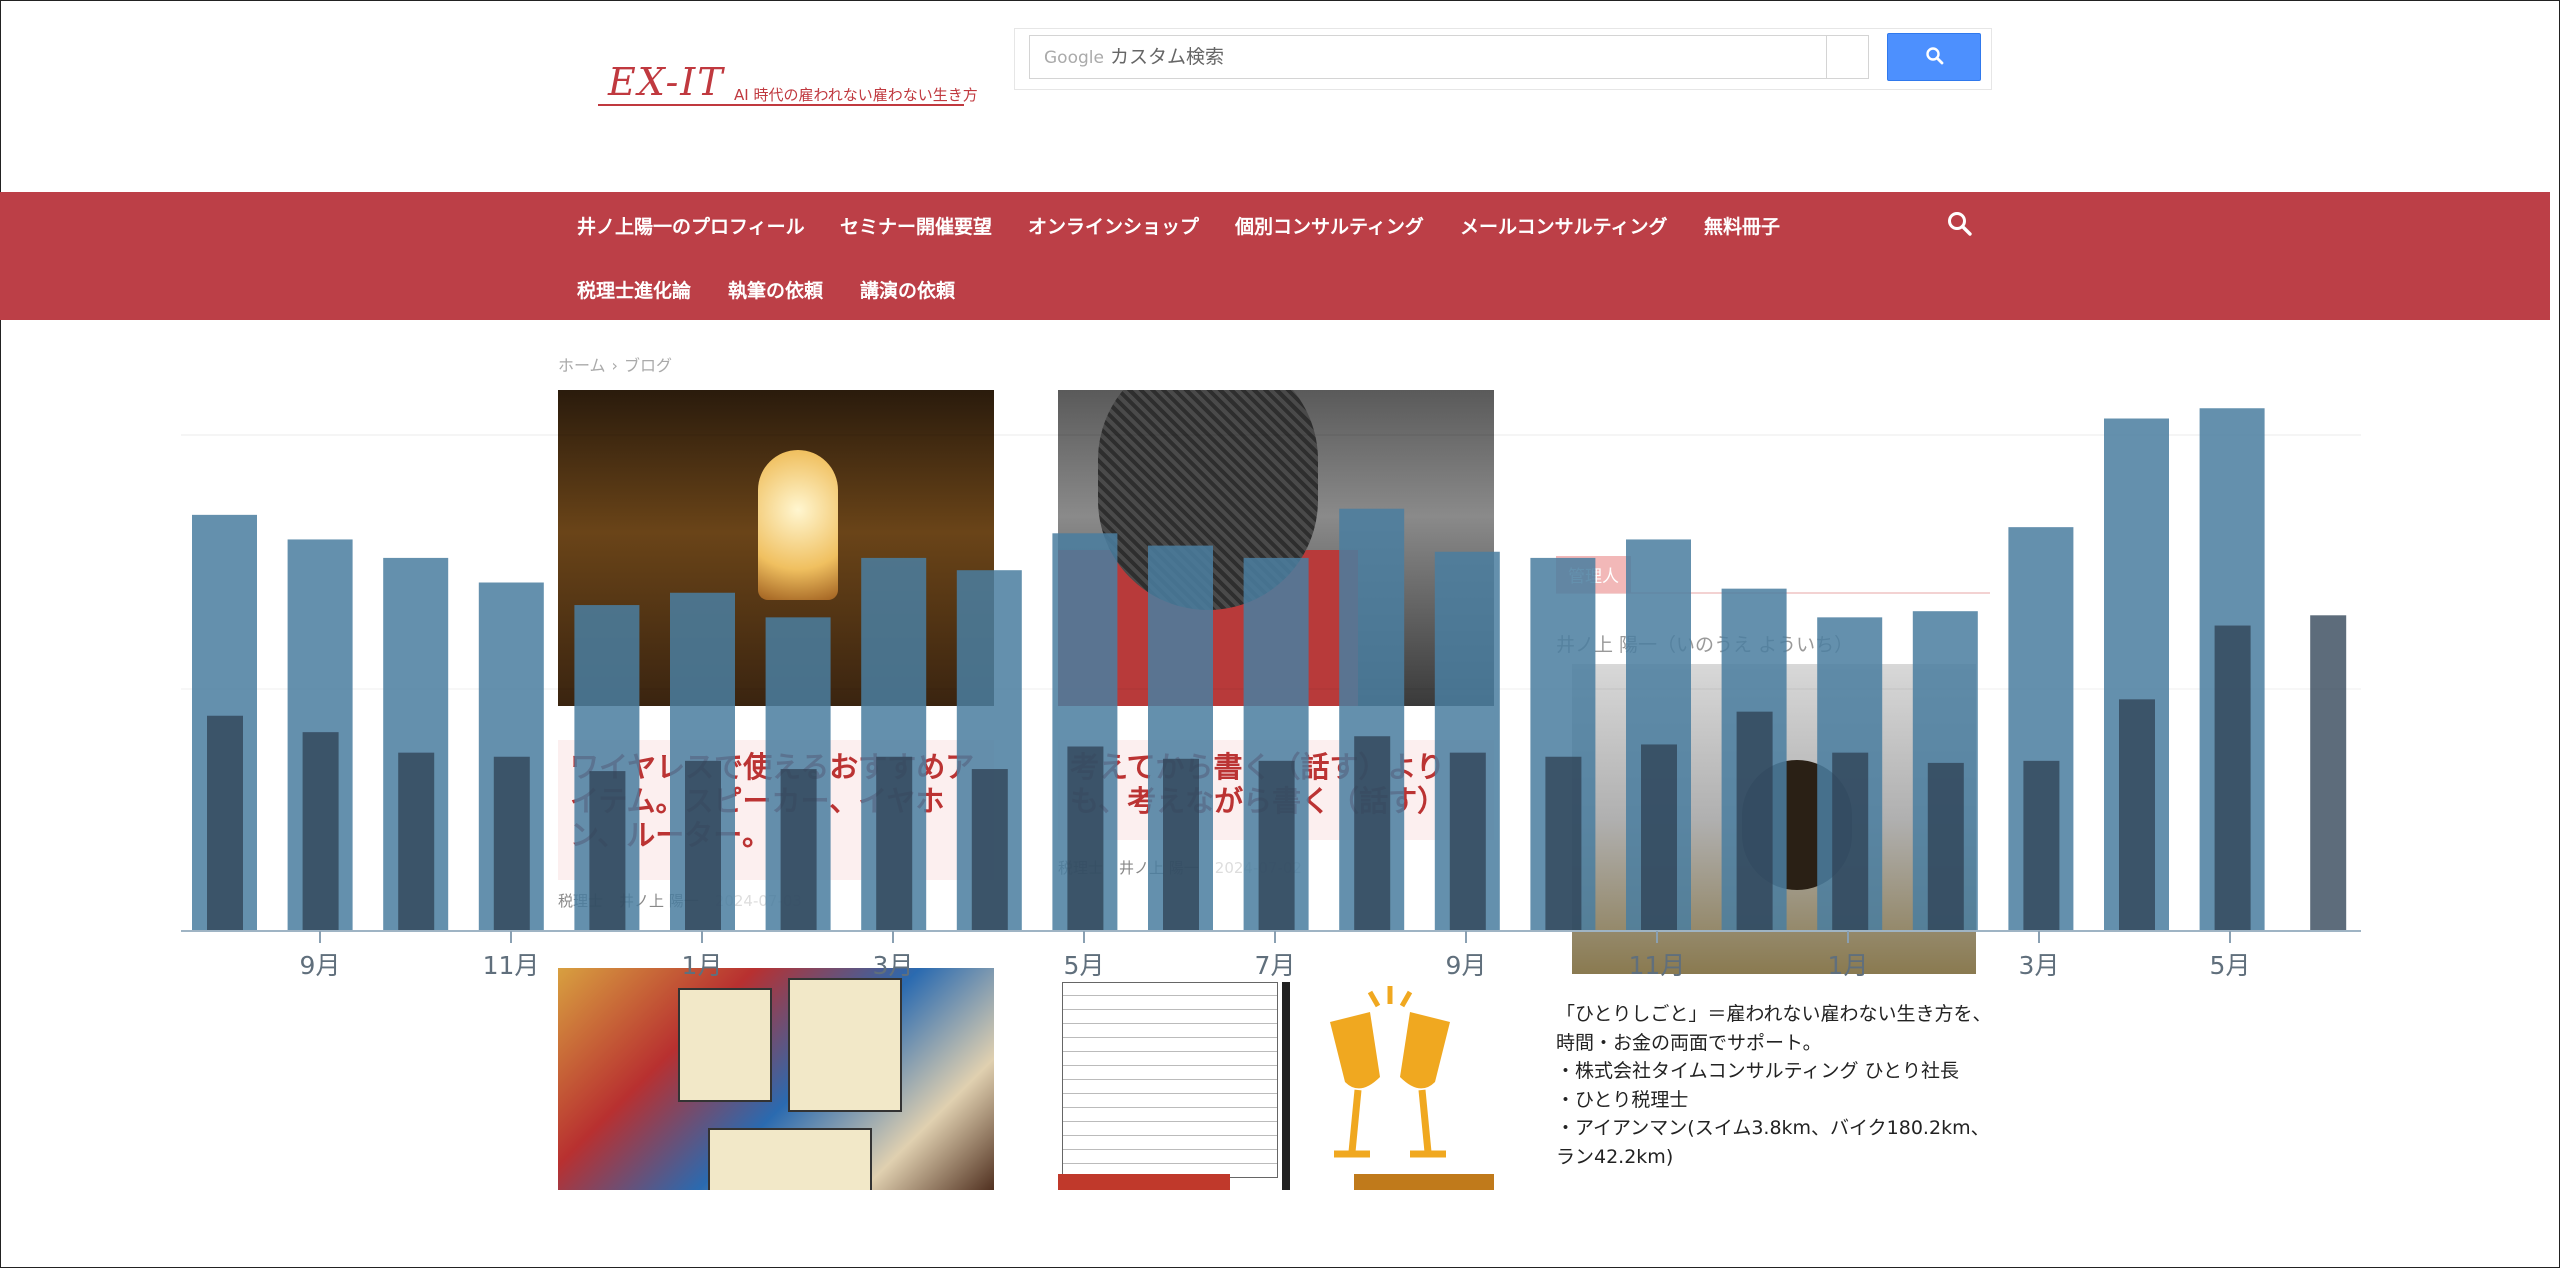 The image size is (2560, 1268). I want to click on post-meta: 税理士 井ノ上 陽一 2024-07-03, so click(680, 900).